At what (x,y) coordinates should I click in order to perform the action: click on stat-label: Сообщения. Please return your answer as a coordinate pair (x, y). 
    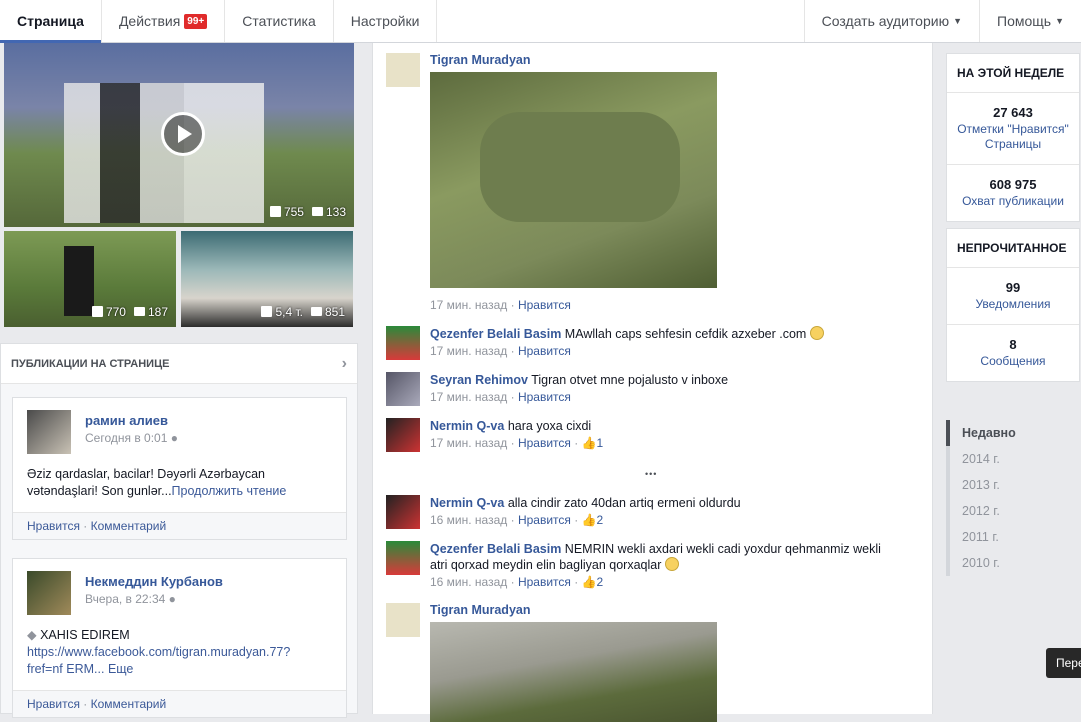
    Looking at the image, I should click on (1013, 361).